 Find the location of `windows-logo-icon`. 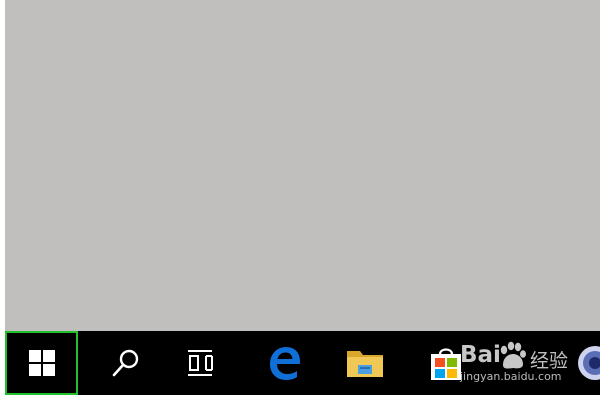

windows-logo-icon is located at coordinates (41, 363).